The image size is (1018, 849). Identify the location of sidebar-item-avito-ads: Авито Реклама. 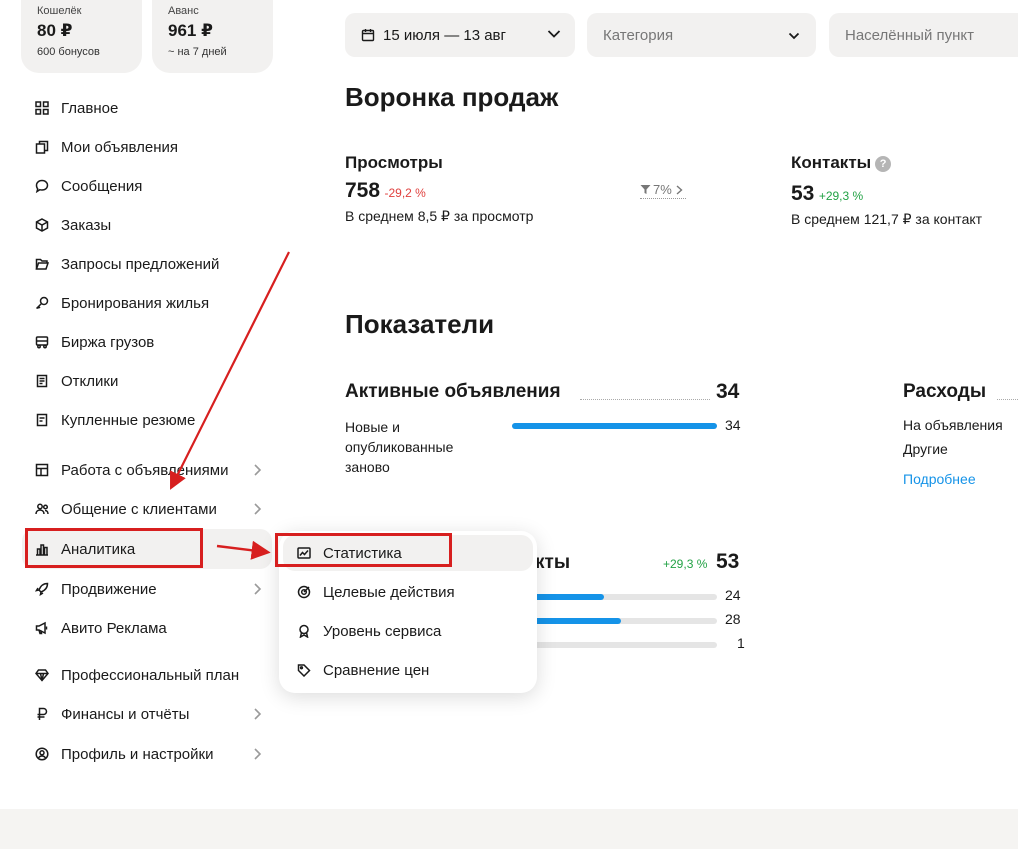
(101, 628).